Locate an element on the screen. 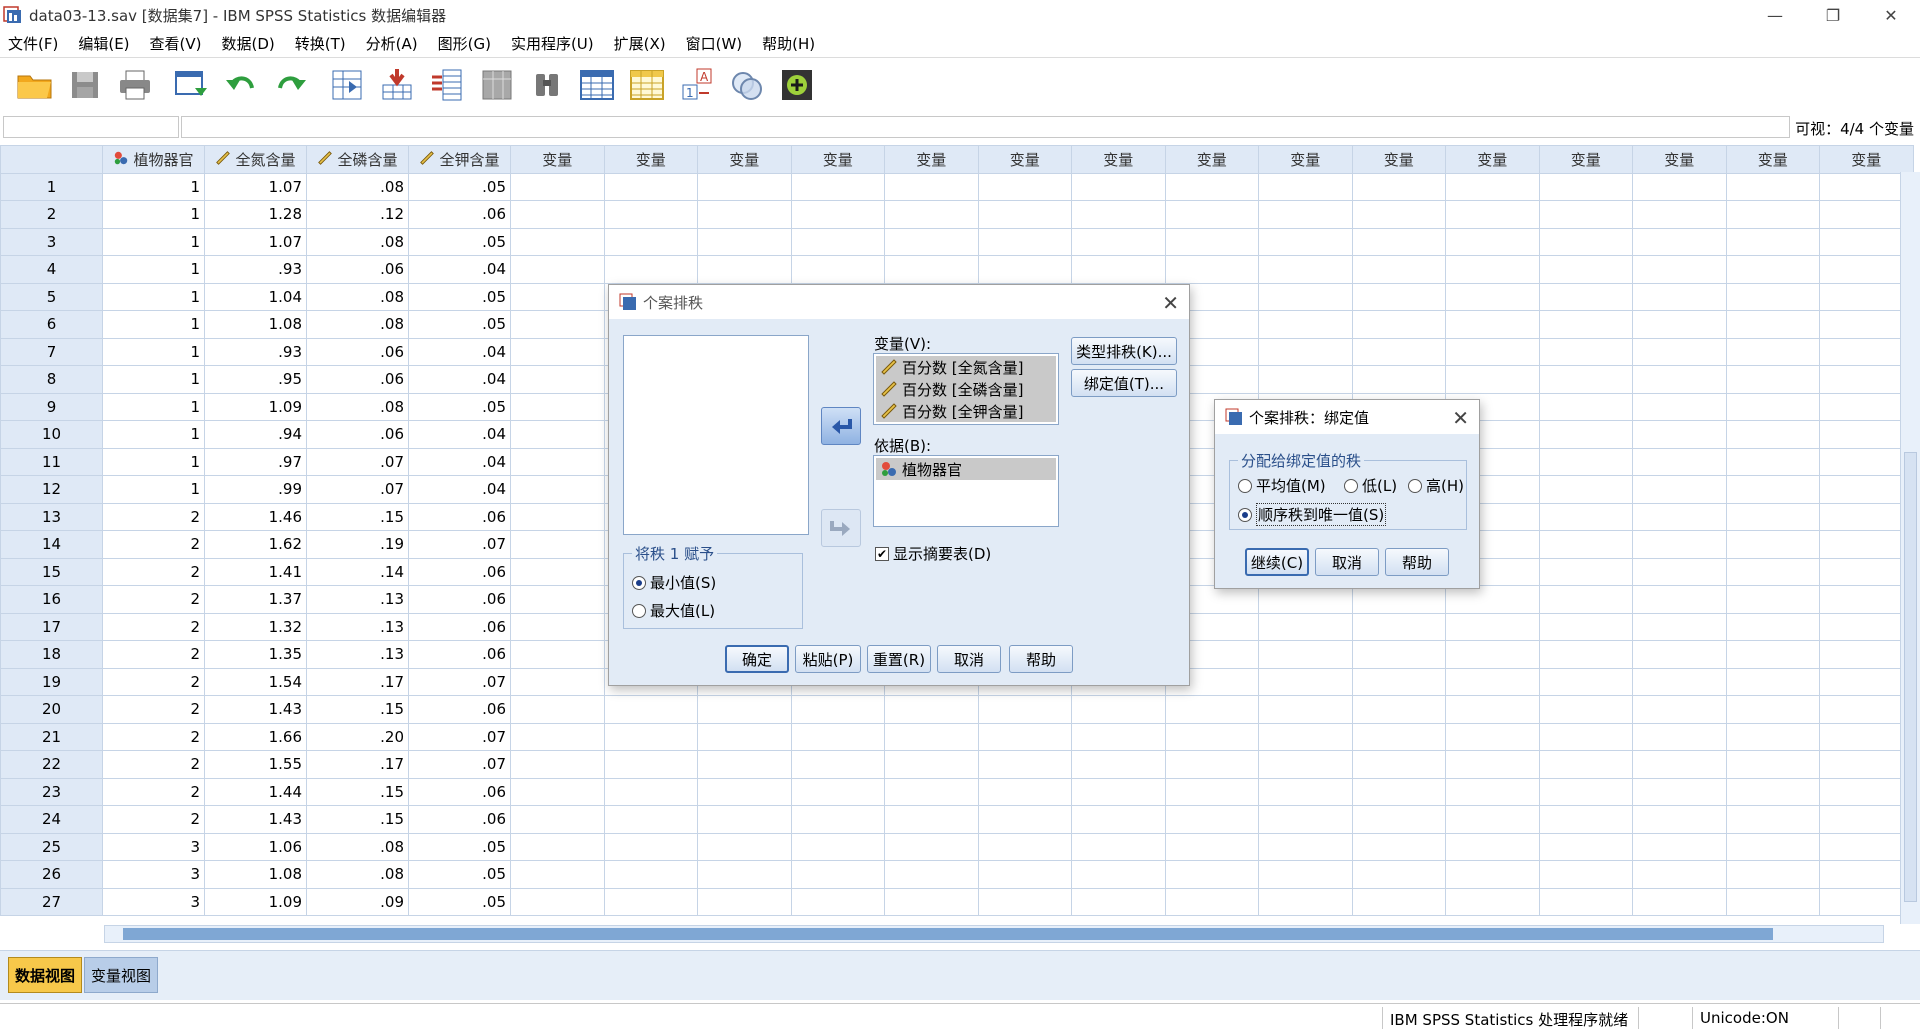 This screenshot has height=1031, width=1920. data-table-icon is located at coordinates (597, 85).